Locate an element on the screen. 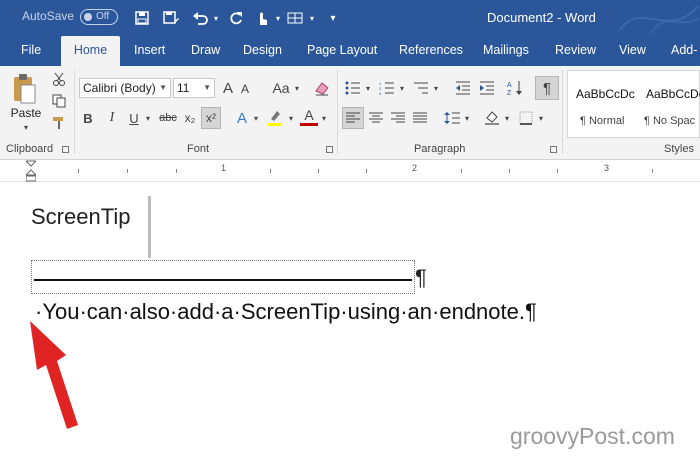 The height and width of the screenshot is (457, 700). grow-font-icon: A is located at coordinates (228, 88).